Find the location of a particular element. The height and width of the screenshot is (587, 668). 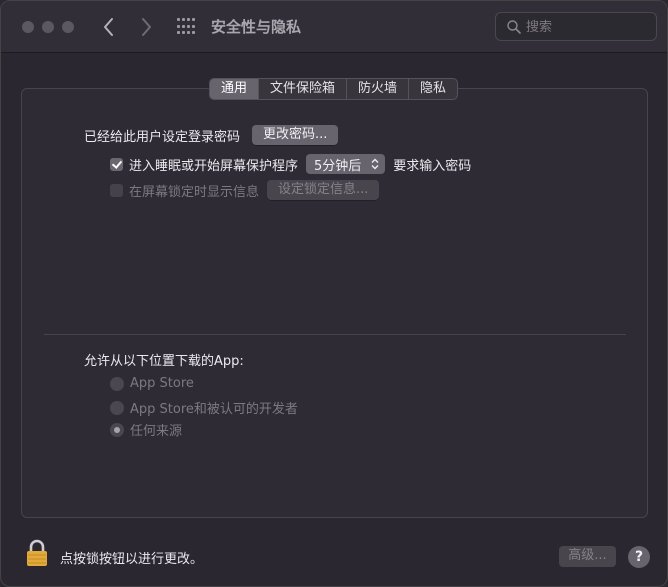

title-bar: 安全性与隐私 is located at coordinates (334, 27).